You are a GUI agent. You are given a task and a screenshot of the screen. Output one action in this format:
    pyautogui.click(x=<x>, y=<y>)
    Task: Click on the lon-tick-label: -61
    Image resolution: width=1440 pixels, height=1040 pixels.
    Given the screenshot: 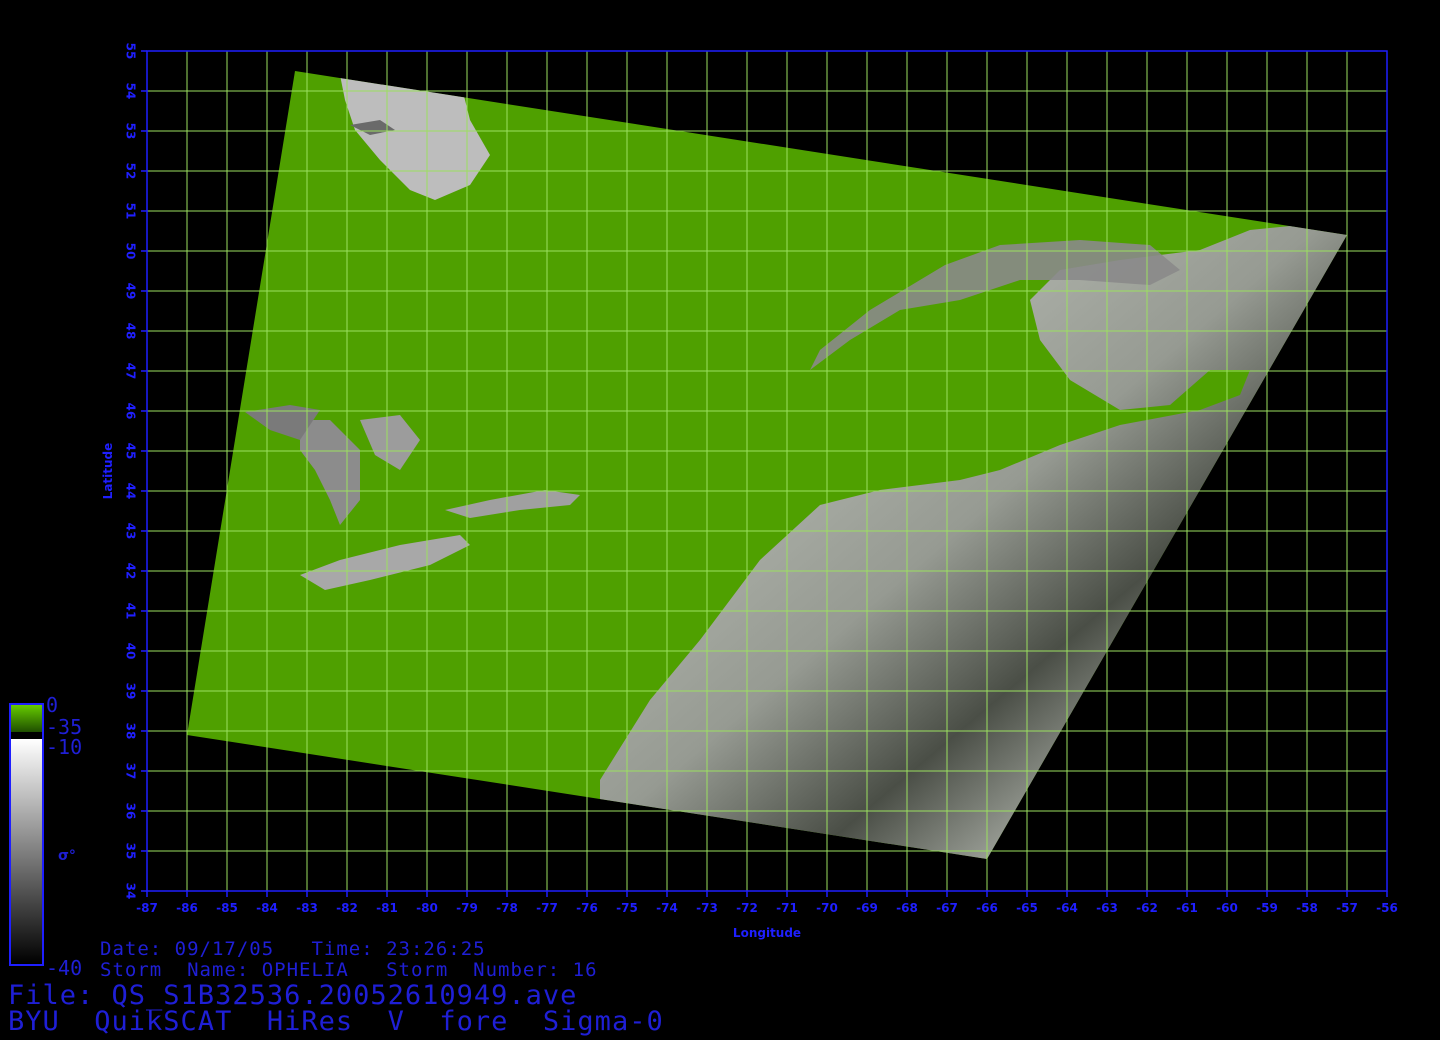 What is the action you would take?
    pyautogui.click(x=1187, y=908)
    